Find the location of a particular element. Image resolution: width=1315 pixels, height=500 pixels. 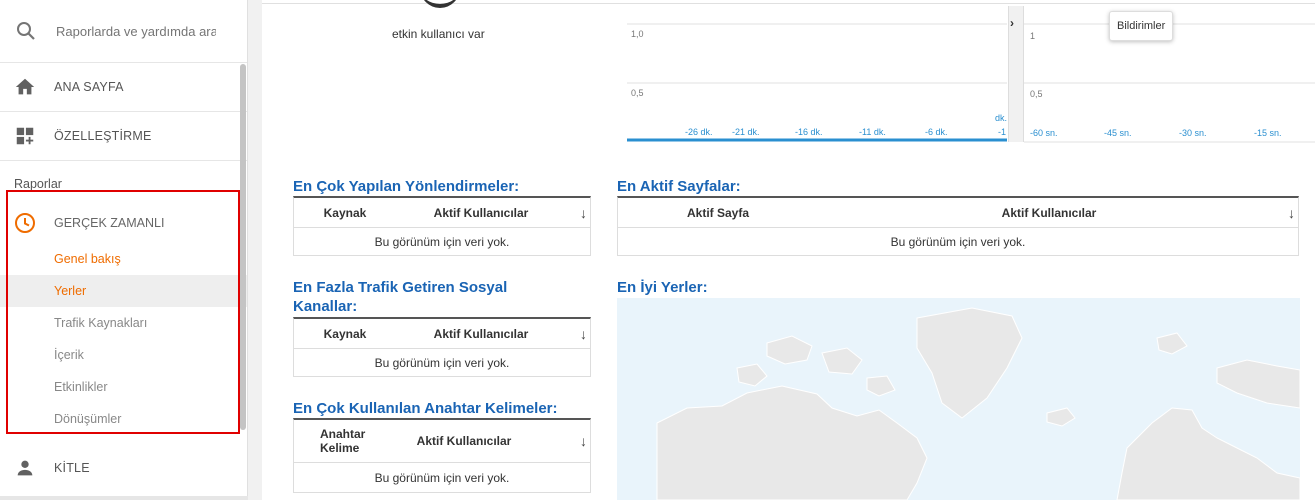

notifications-tooltip: Bildirimler is located at coordinates (1141, 26).